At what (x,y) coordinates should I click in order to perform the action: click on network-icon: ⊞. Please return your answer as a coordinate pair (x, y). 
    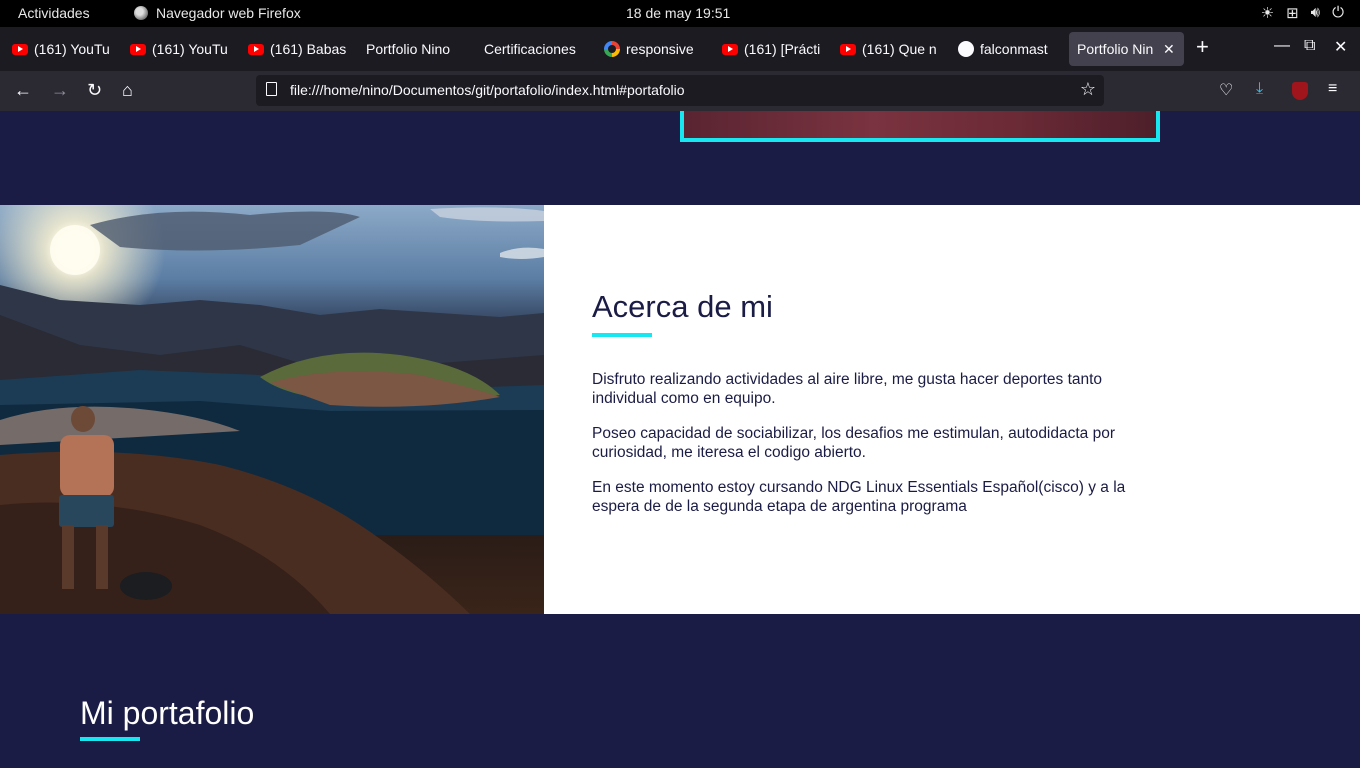
    Looking at the image, I should click on (1292, 13).